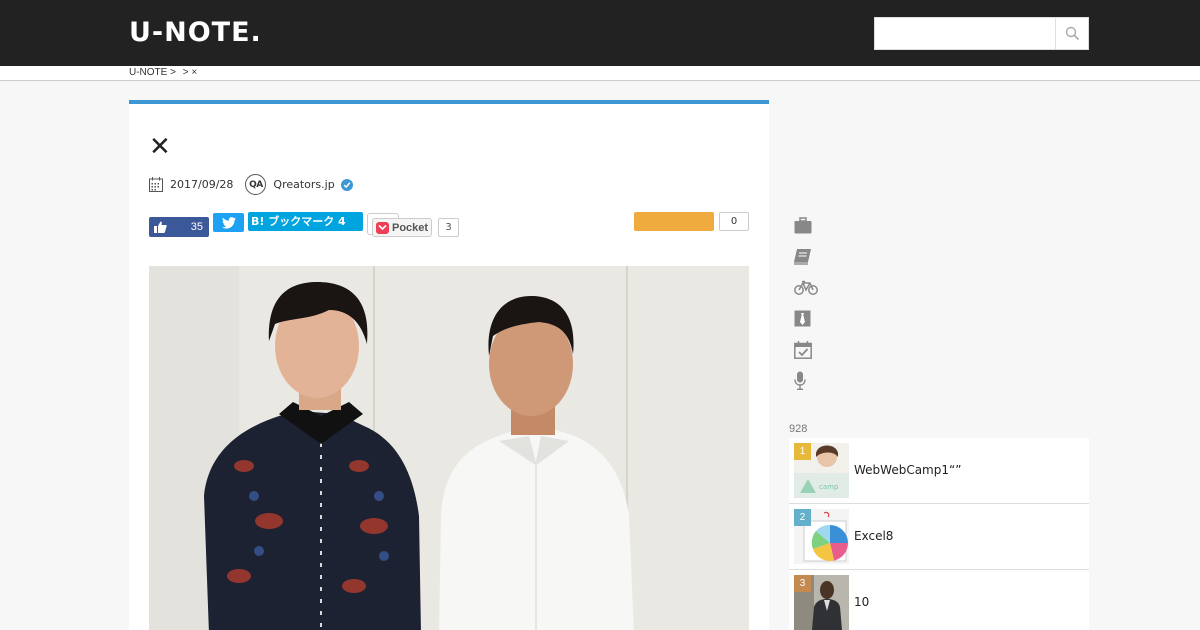 The width and height of the screenshot is (1200, 630). I want to click on category-lifestyle, so click(806, 287).